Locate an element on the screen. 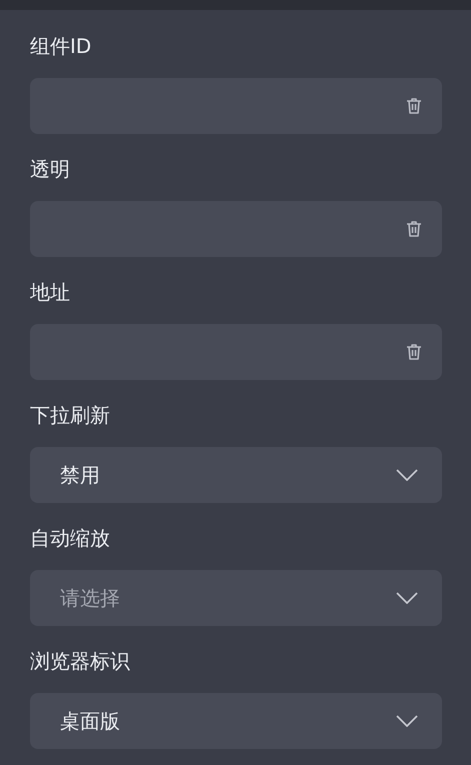  field-label: 组件ID is located at coordinates (61, 46).